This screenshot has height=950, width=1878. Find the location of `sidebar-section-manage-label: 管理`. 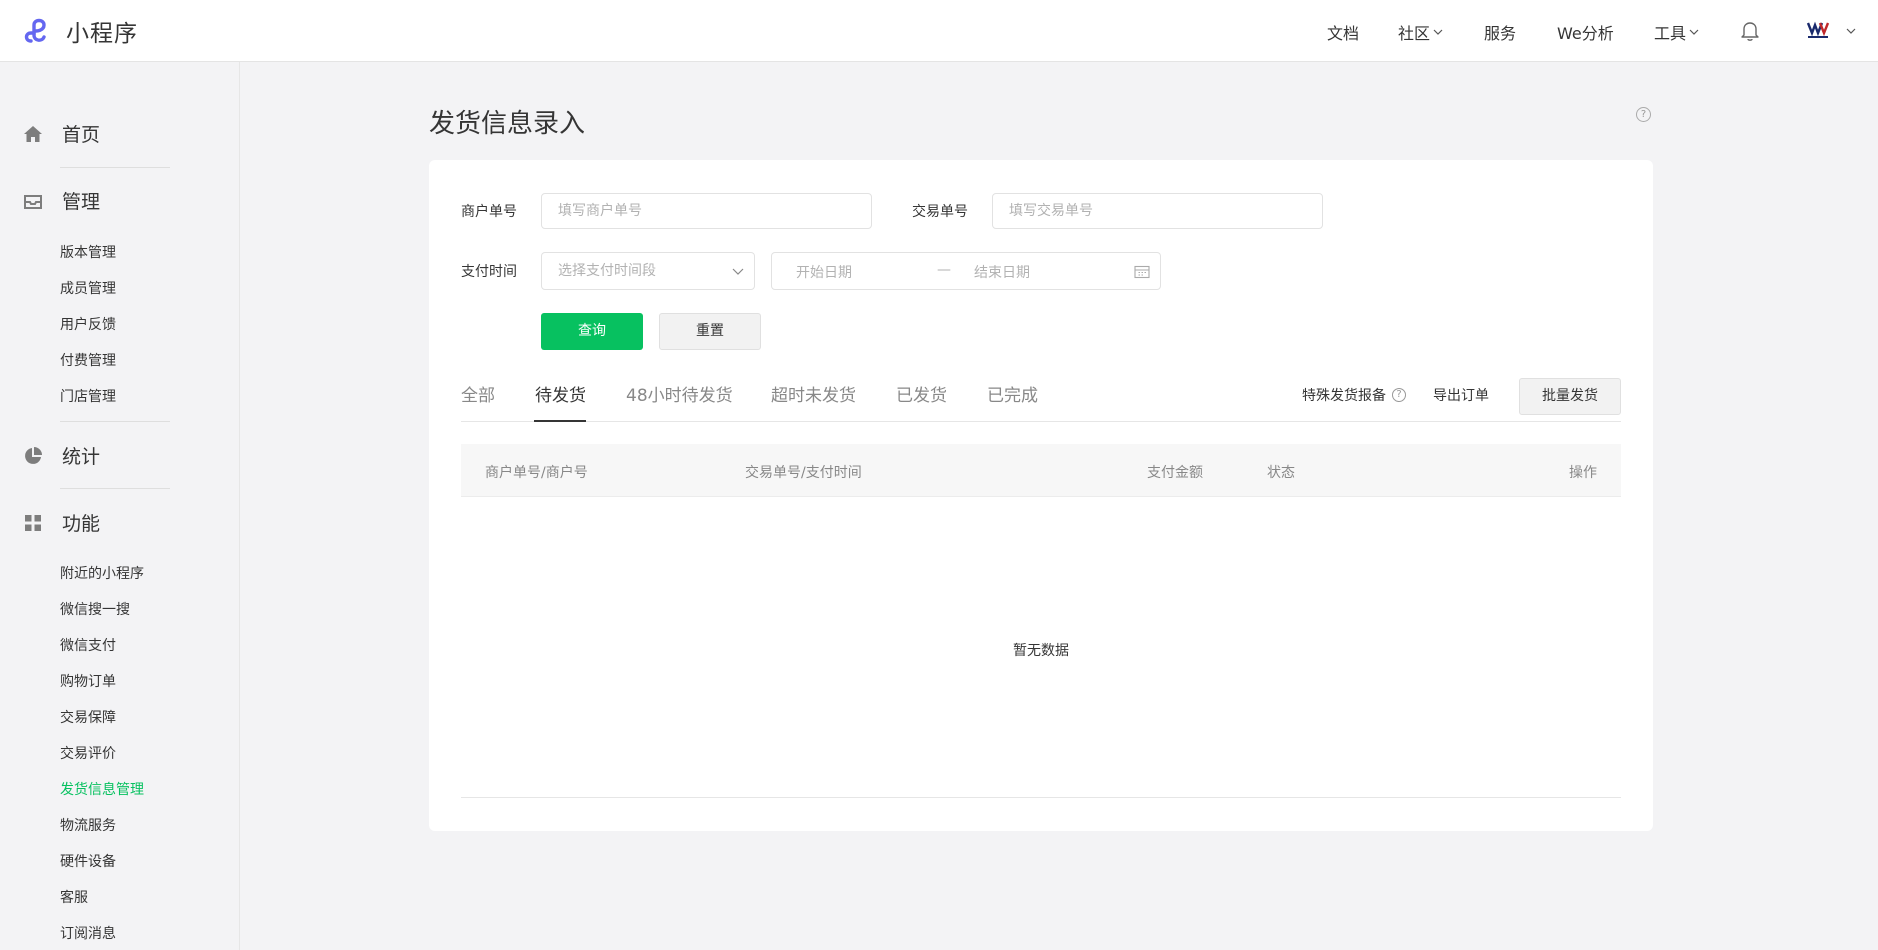

sidebar-section-manage-label: 管理 is located at coordinates (81, 202).